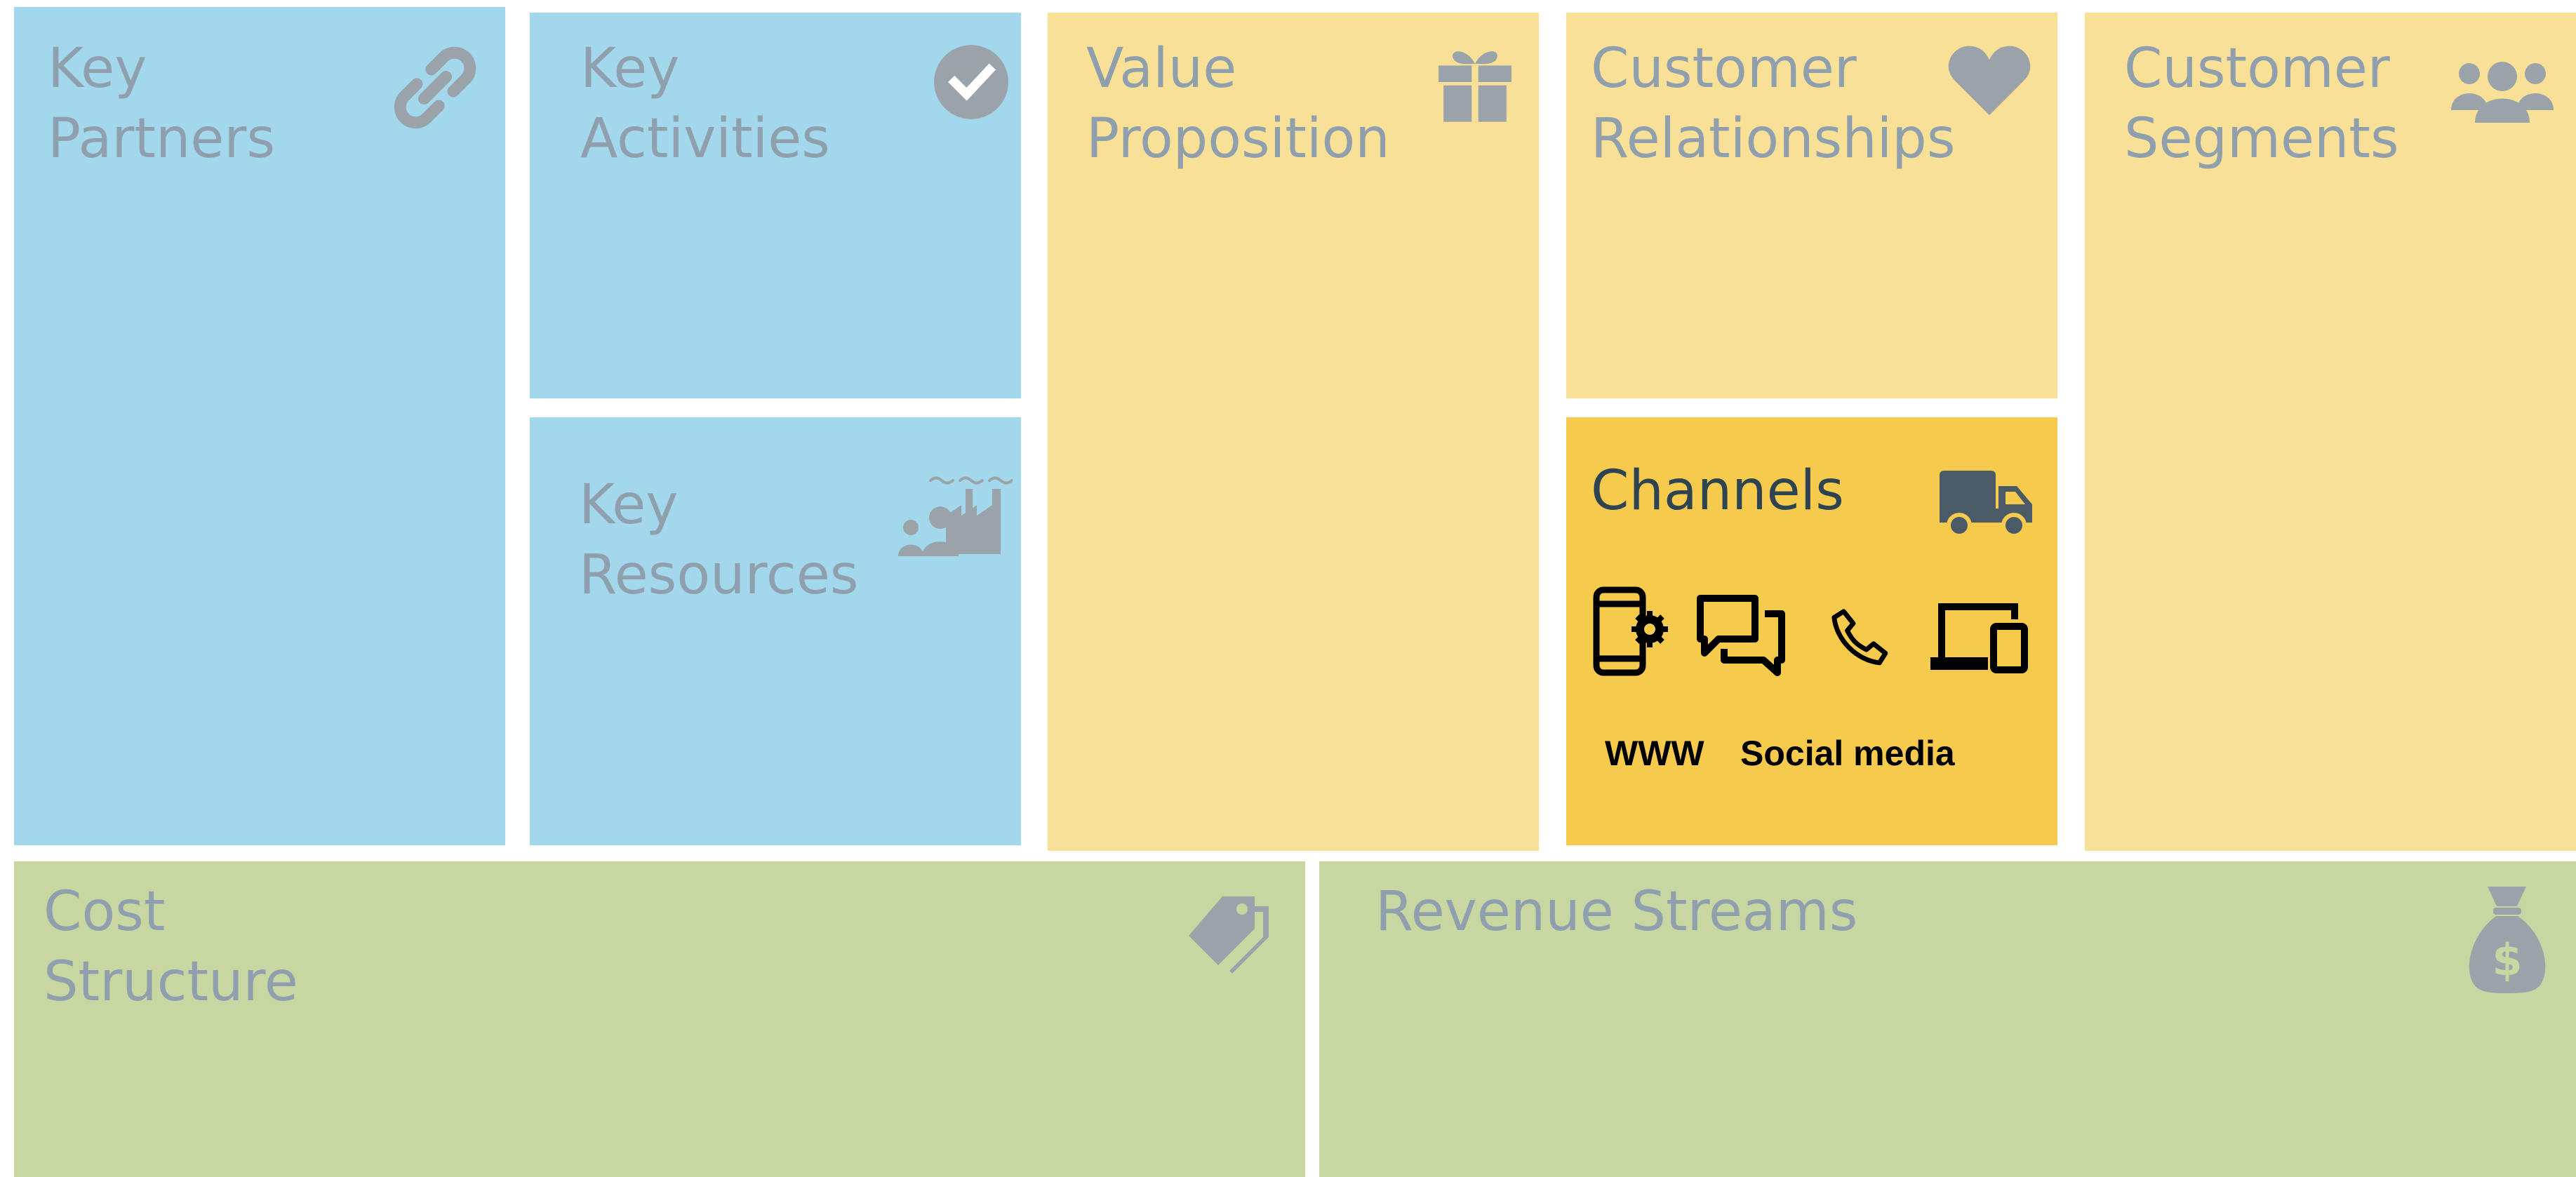  I want to click on mobile-settings-icon, so click(1631, 631).